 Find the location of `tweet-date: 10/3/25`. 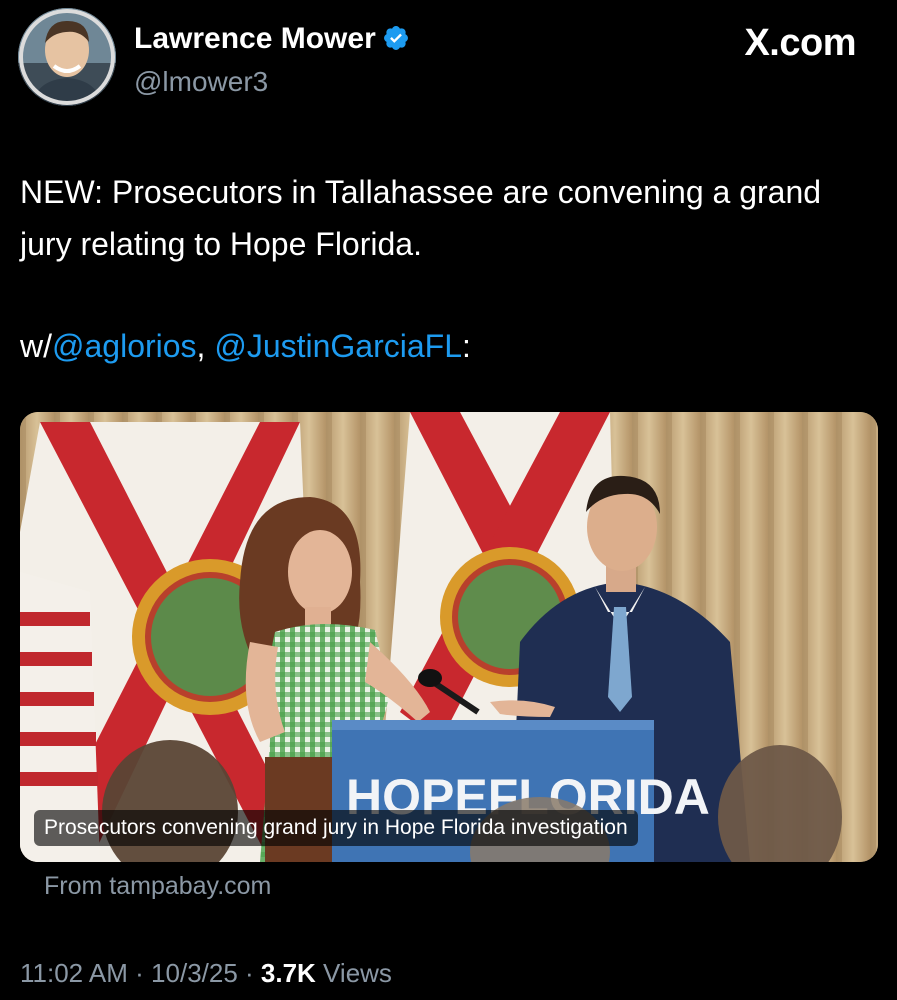

tweet-date: 10/3/25 is located at coordinates (194, 973).